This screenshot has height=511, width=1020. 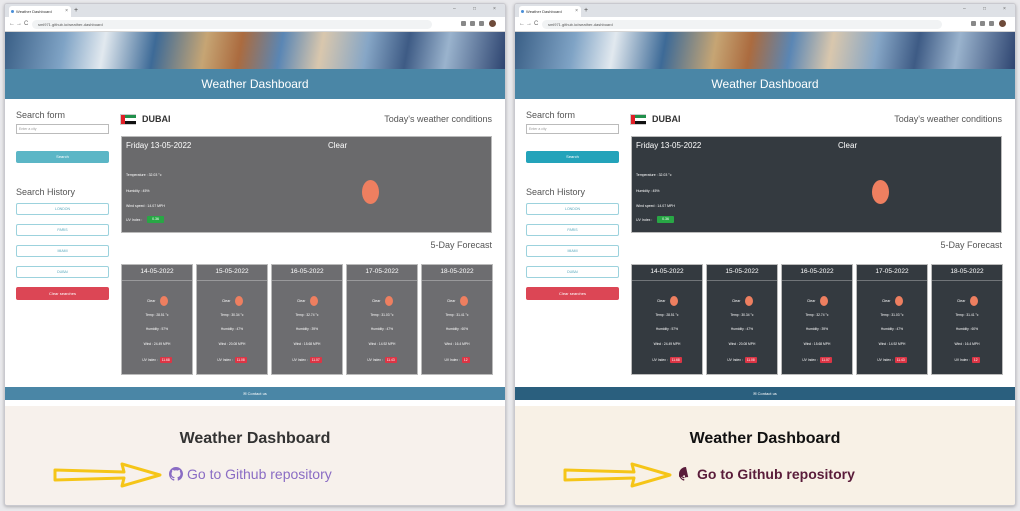 What do you see at coordinates (684, 474) in the screenshot?
I see `github-icon` at bounding box center [684, 474].